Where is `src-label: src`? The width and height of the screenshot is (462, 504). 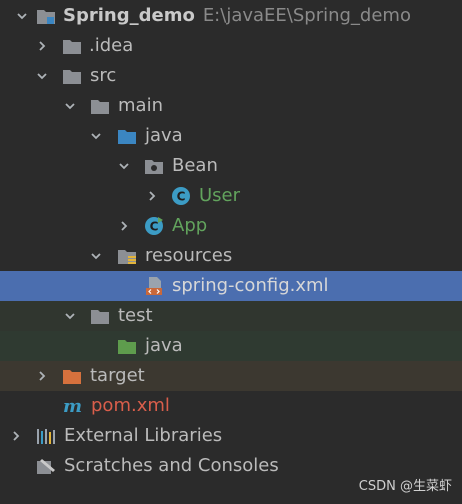 src-label: src is located at coordinates (103, 75).